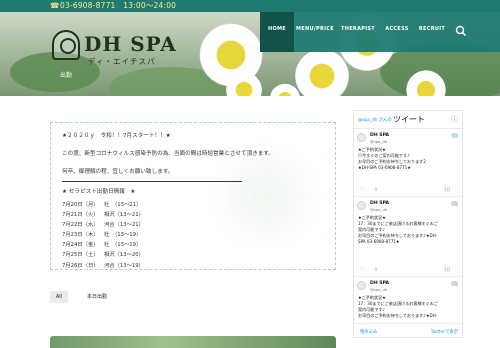 Image resolution: width=500 pixels, height=348 pixels. What do you see at coordinates (55, 5) in the screenshot?
I see `phone-icon: ☎` at bounding box center [55, 5].